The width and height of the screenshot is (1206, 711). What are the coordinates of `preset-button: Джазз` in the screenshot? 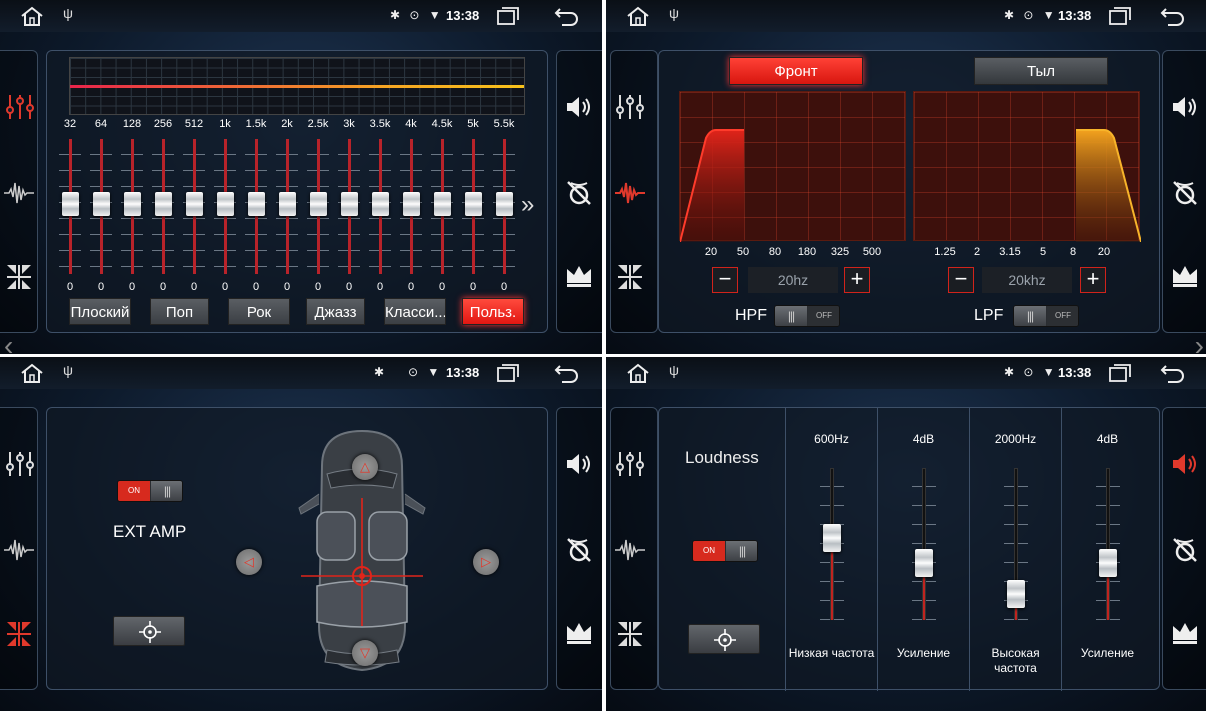 It's located at (335, 311).